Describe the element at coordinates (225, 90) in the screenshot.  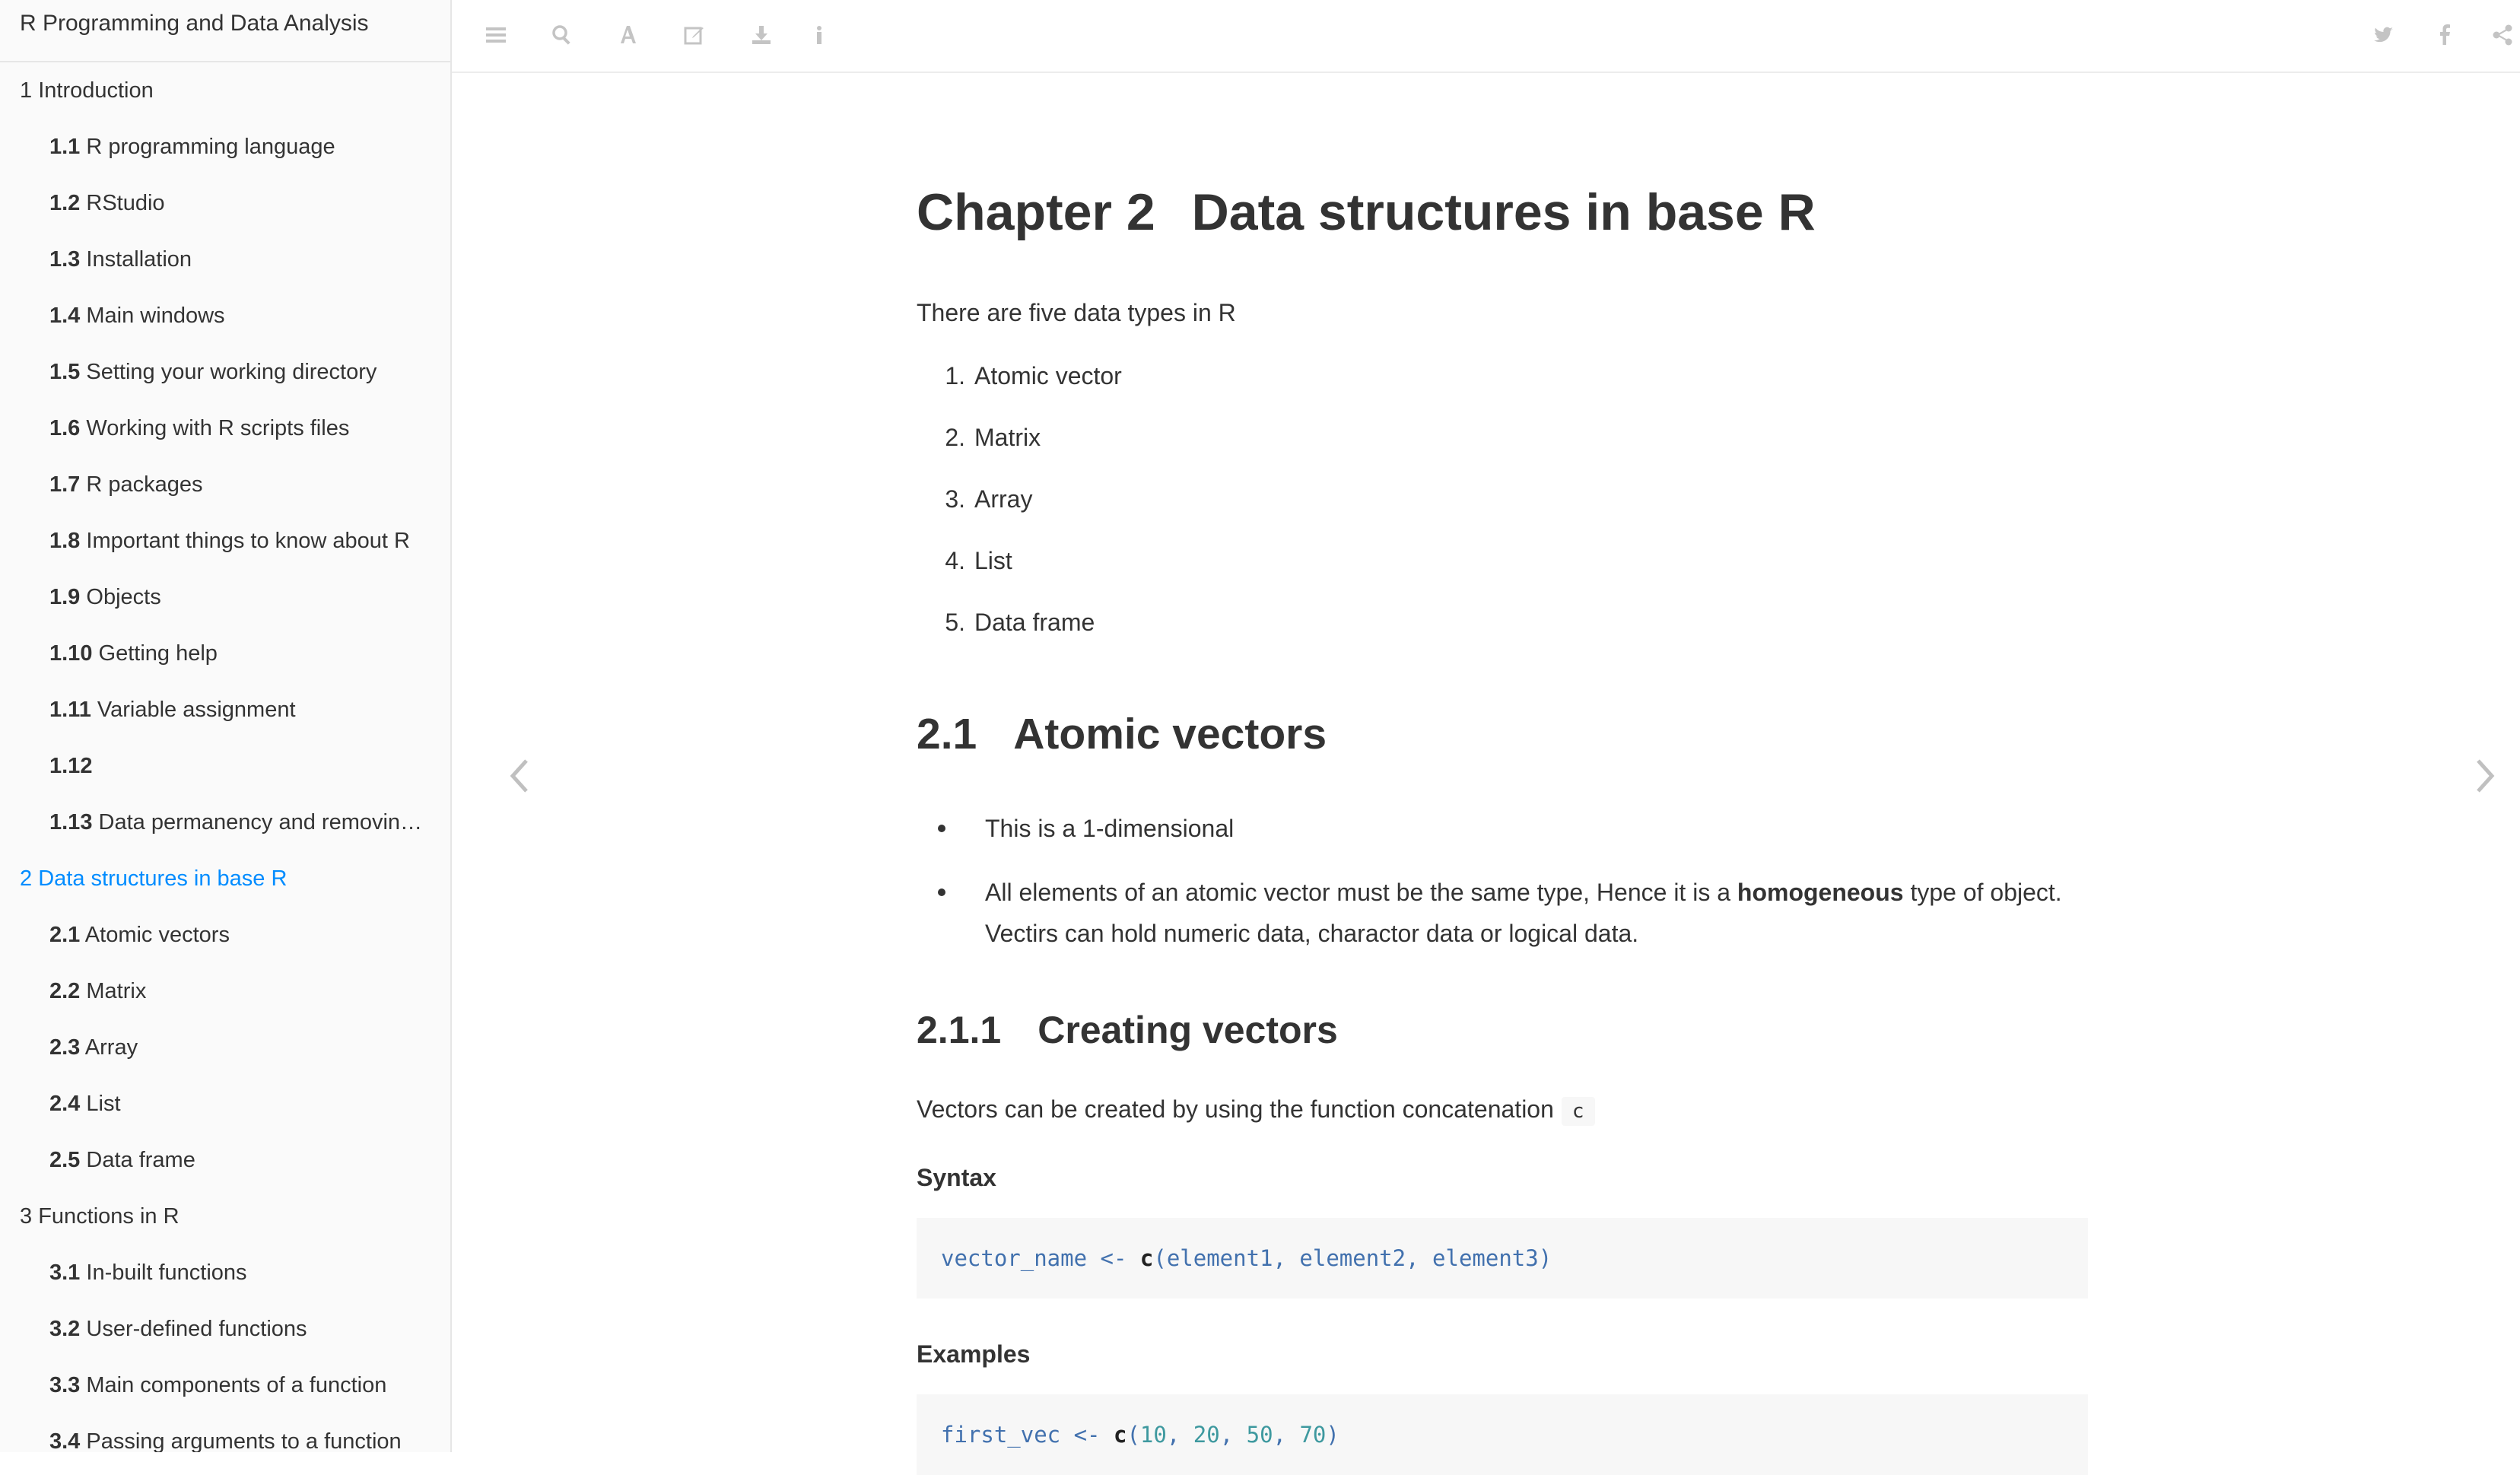
I see `toc-item: 1 Introduction` at that location.